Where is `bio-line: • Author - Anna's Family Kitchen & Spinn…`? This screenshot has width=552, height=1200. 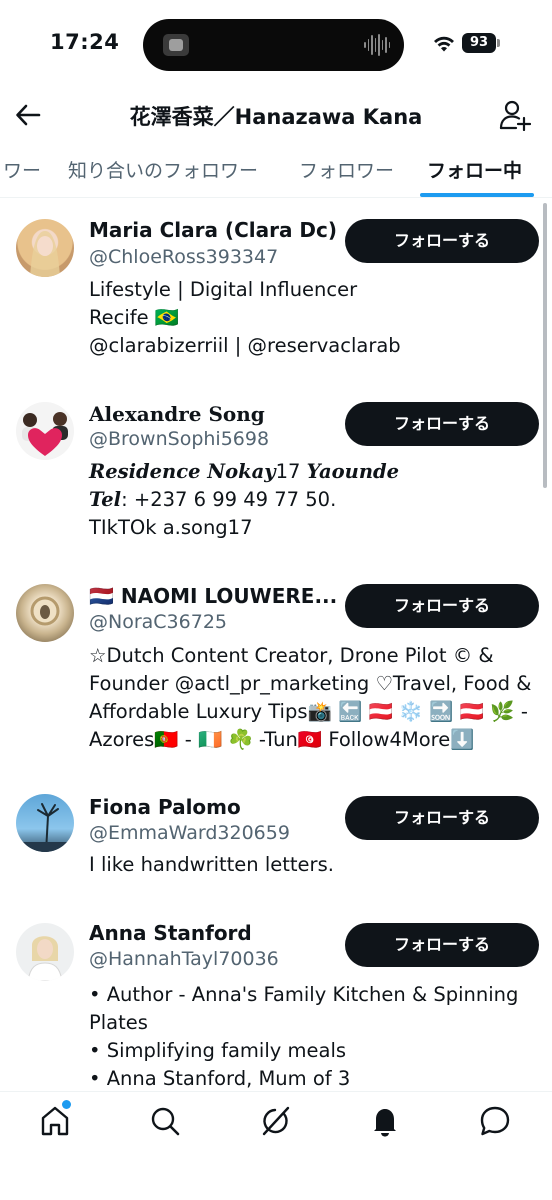 bio-line: • Author - Anna's Family Kitchen & Spinn… is located at coordinates (307, 1008).